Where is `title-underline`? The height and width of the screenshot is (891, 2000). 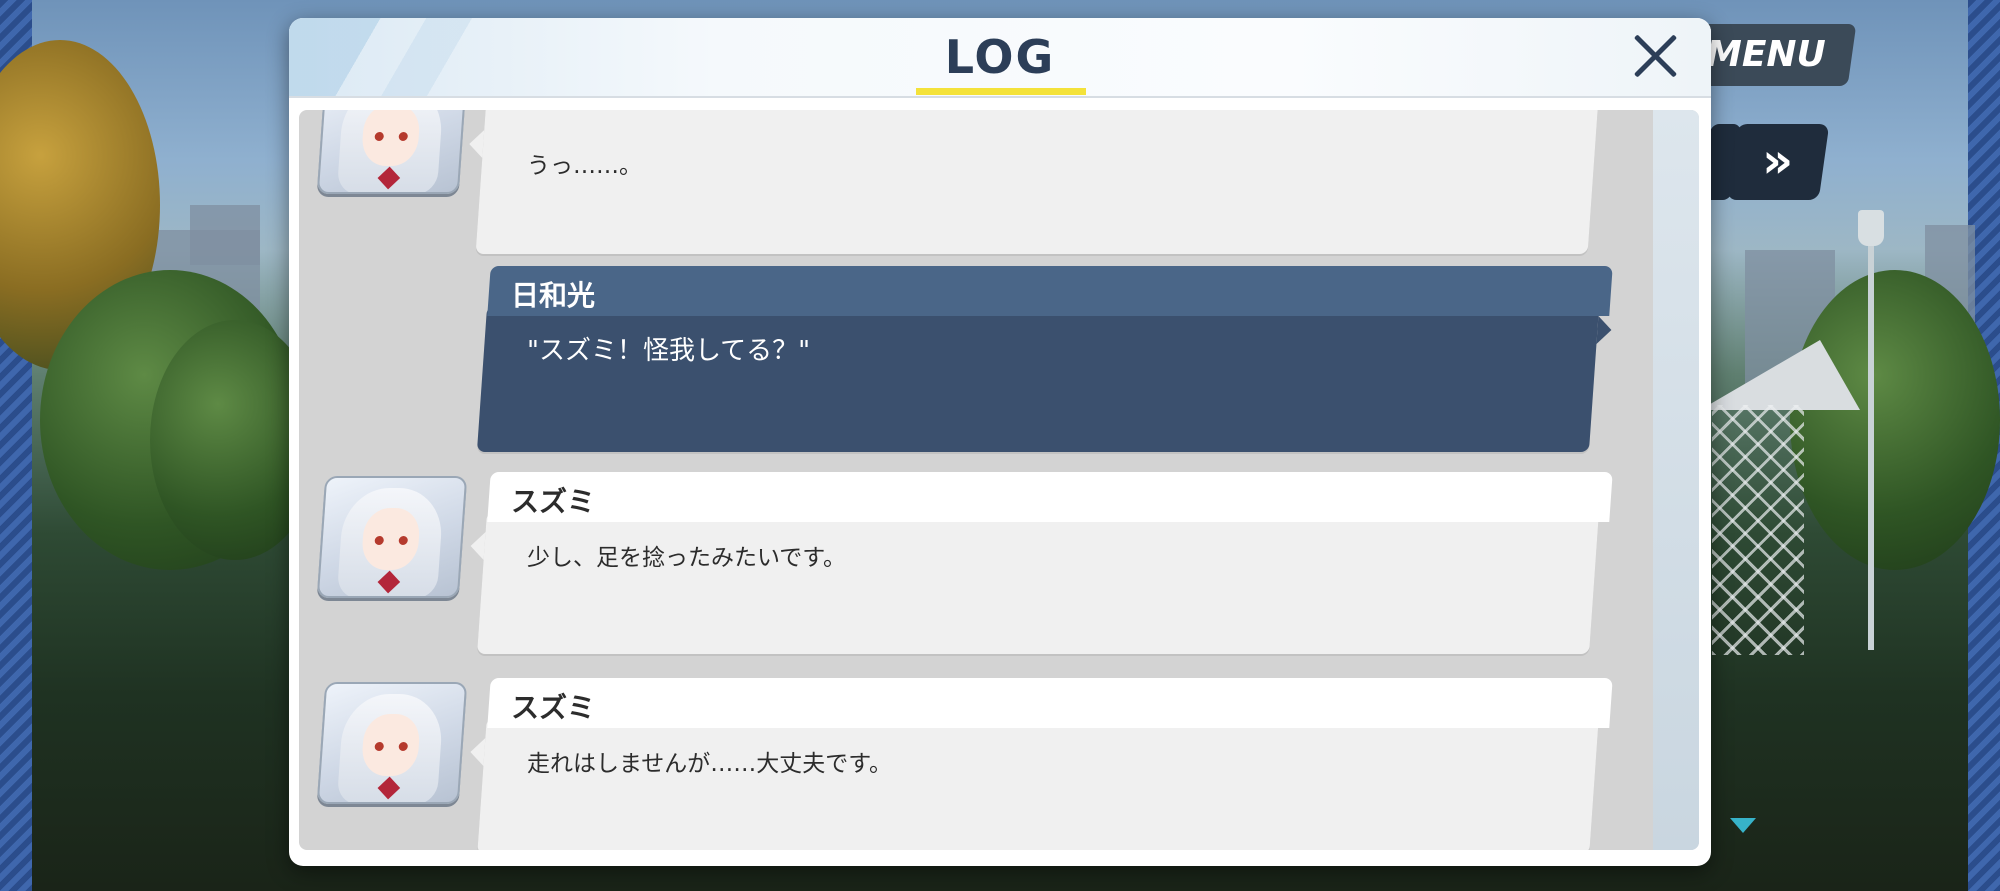
title-underline is located at coordinates (1001, 91).